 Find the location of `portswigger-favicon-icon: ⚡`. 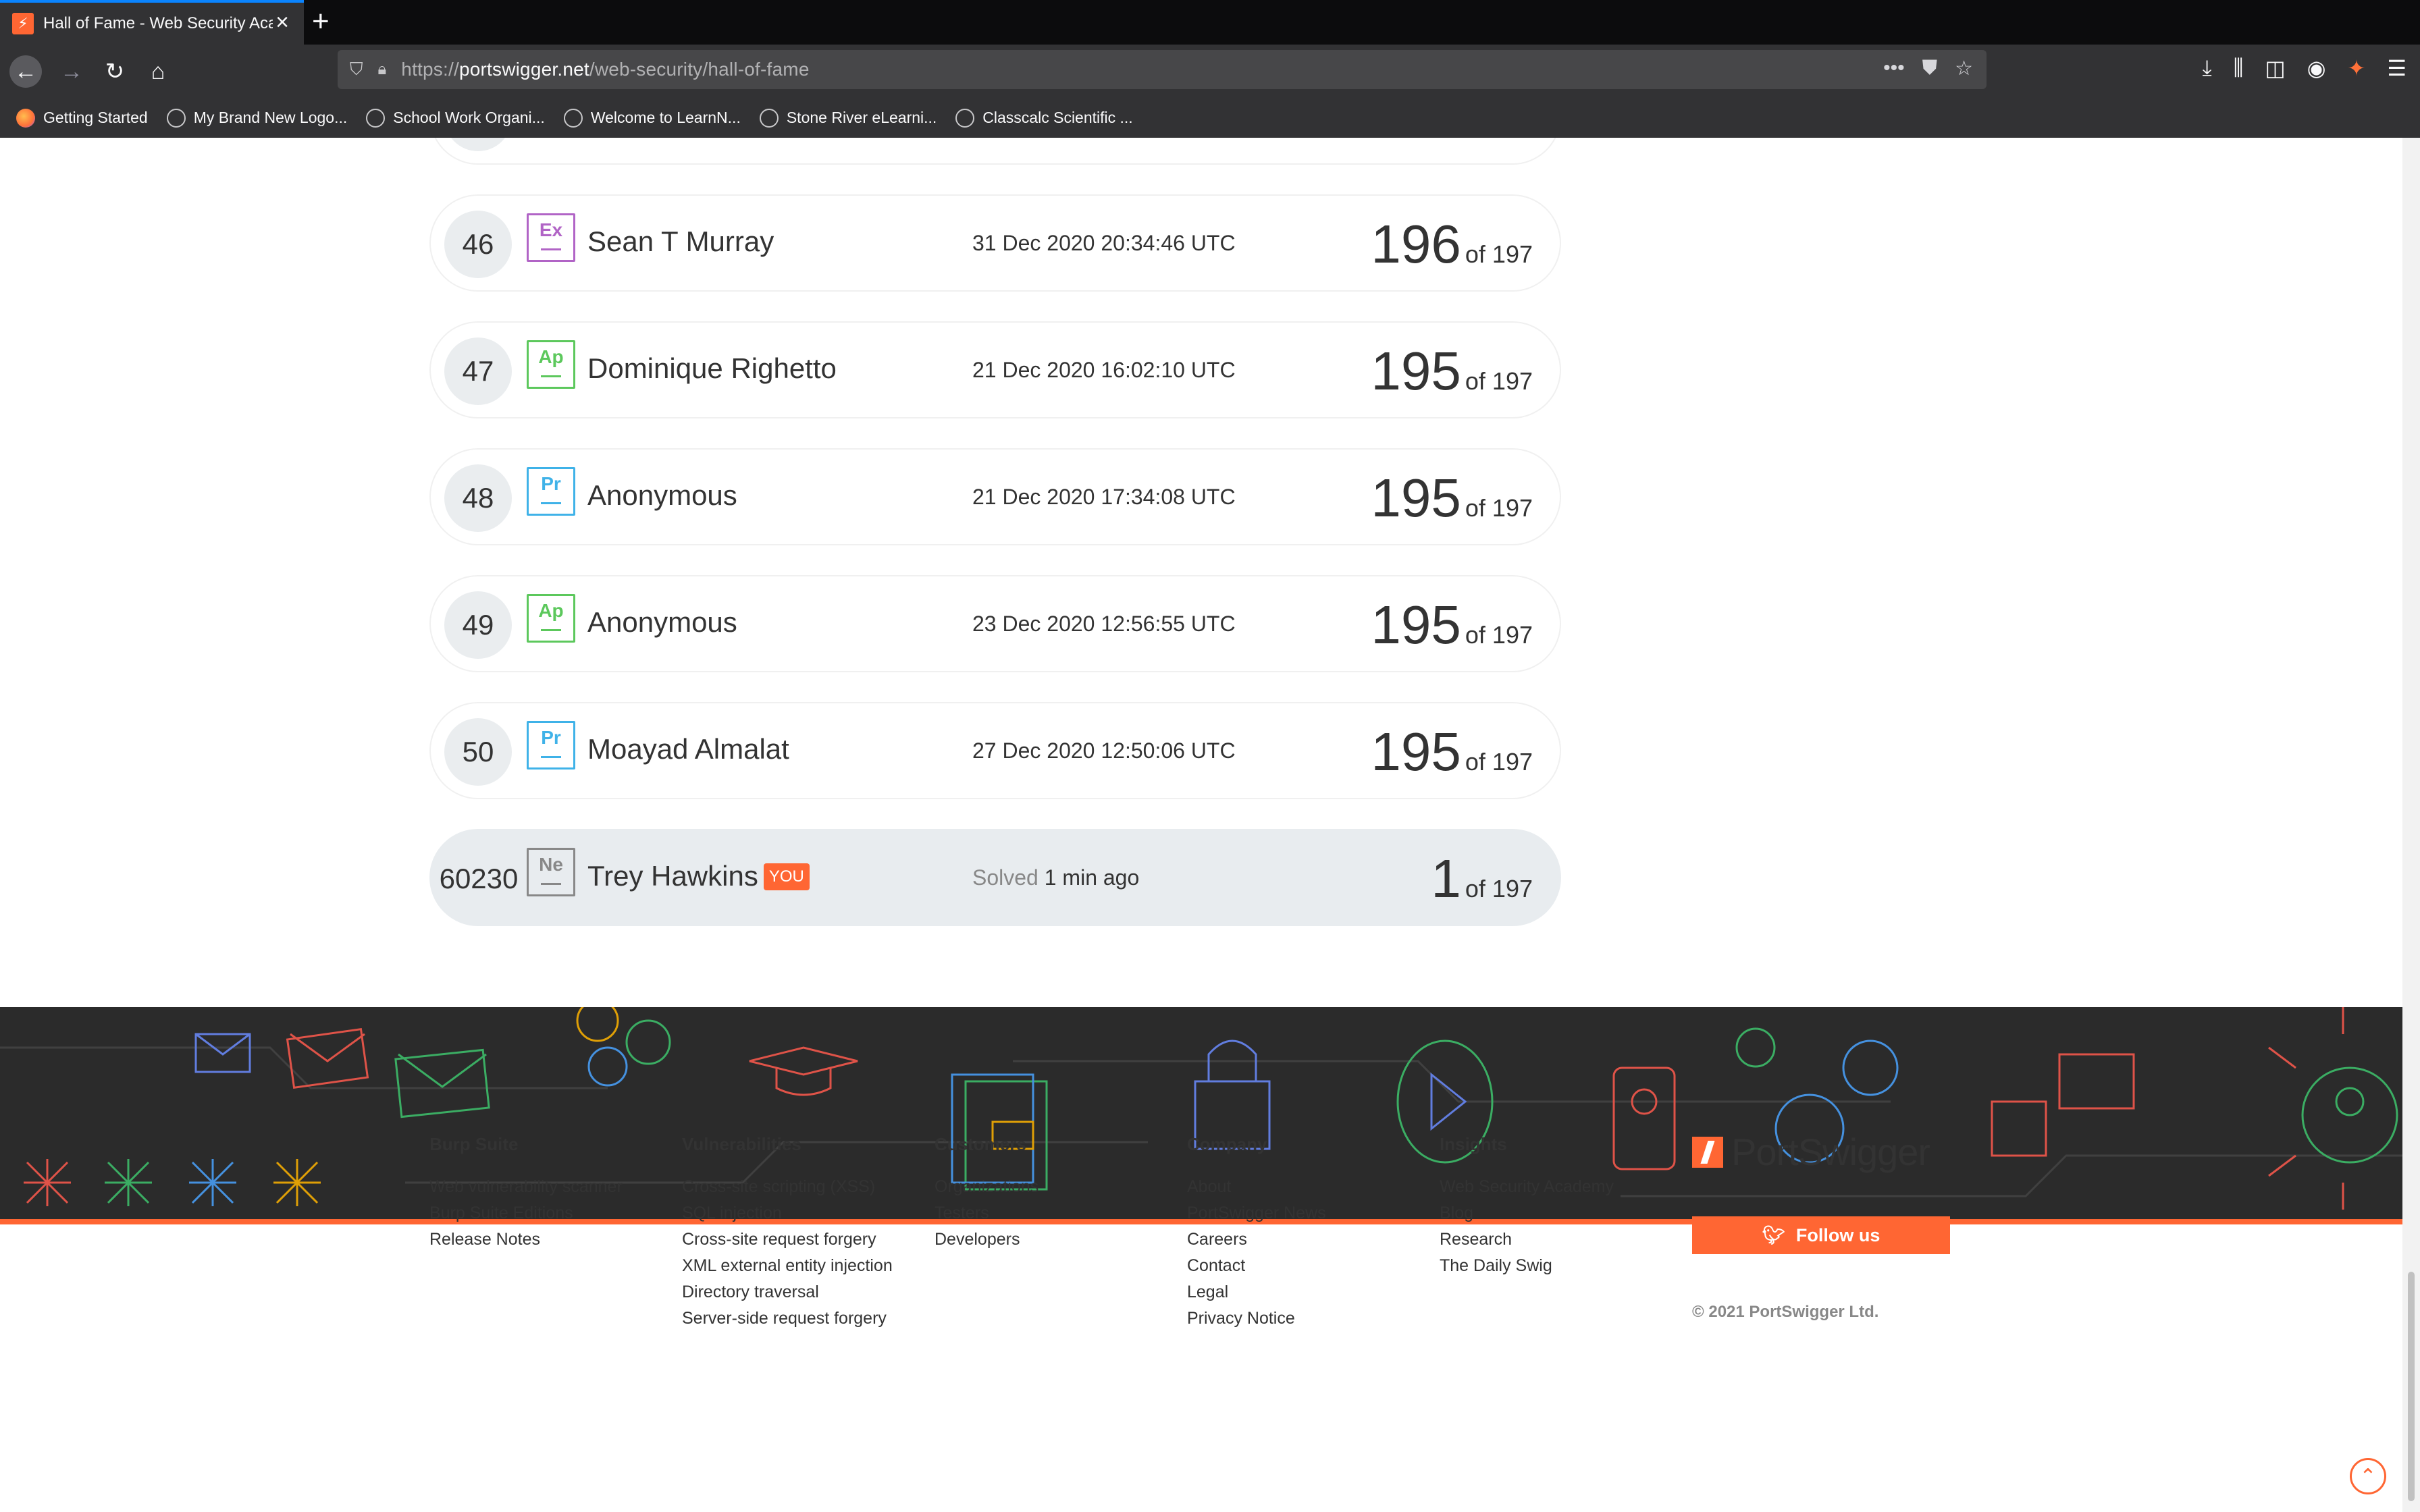

portswigger-favicon-icon: ⚡ is located at coordinates (23, 23).